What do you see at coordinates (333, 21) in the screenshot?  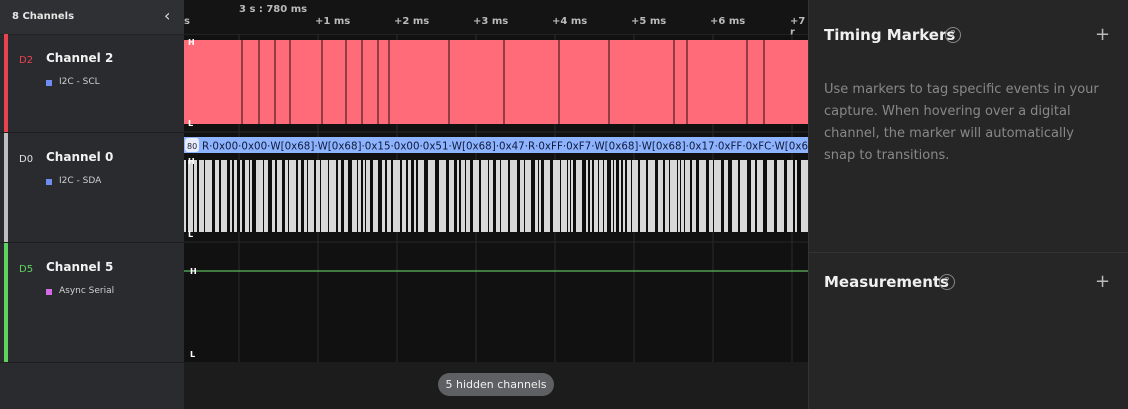 I see `ruler-tick: +1 ms` at bounding box center [333, 21].